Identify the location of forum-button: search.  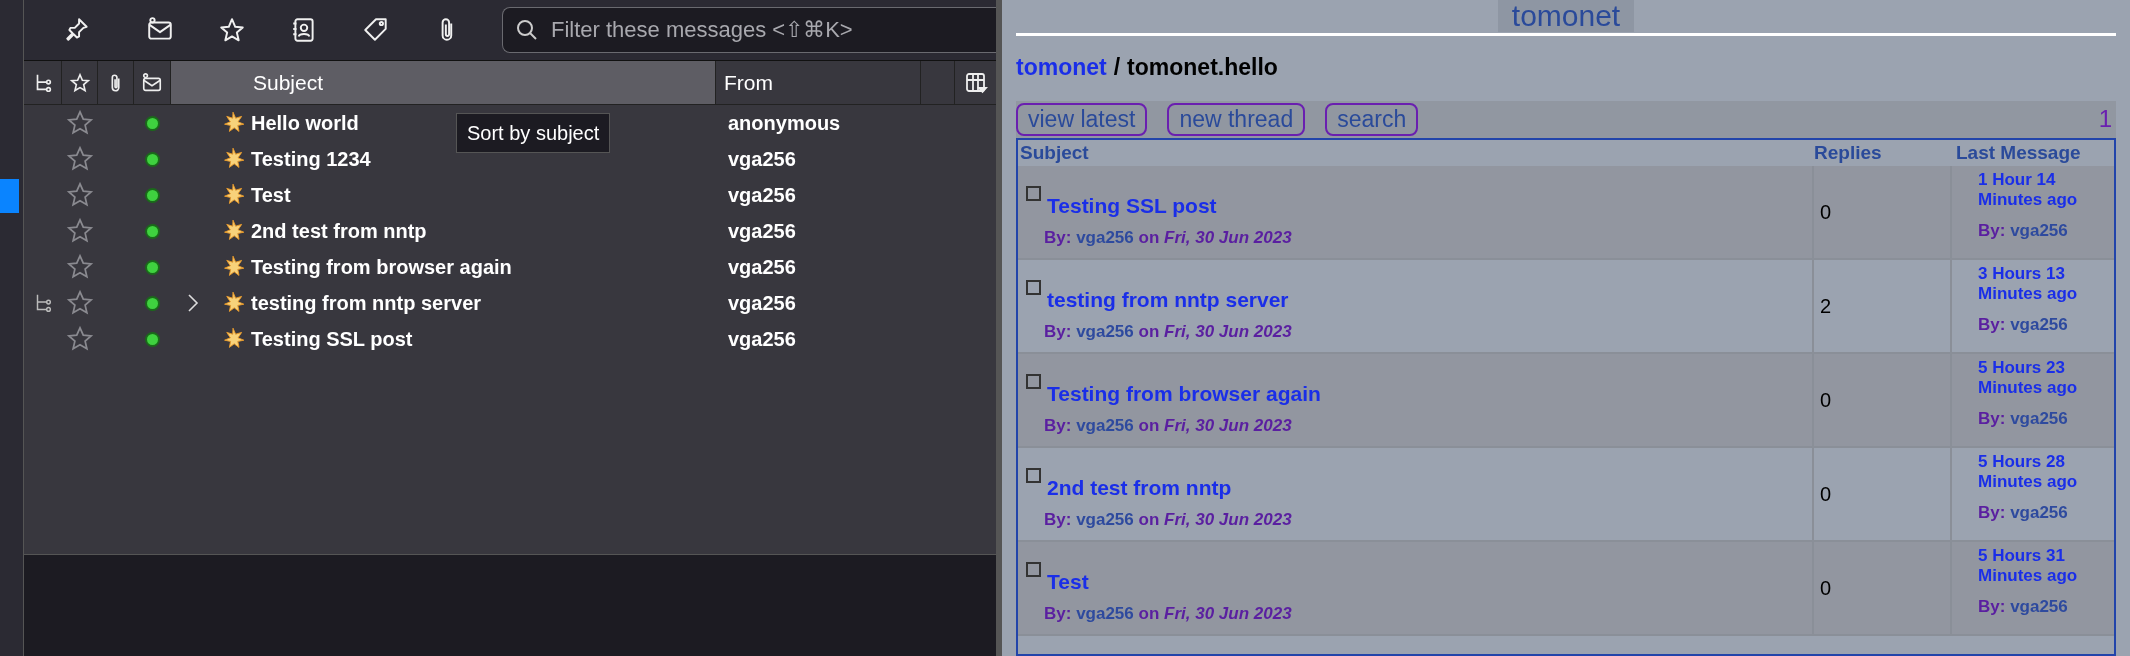
(1372, 119).